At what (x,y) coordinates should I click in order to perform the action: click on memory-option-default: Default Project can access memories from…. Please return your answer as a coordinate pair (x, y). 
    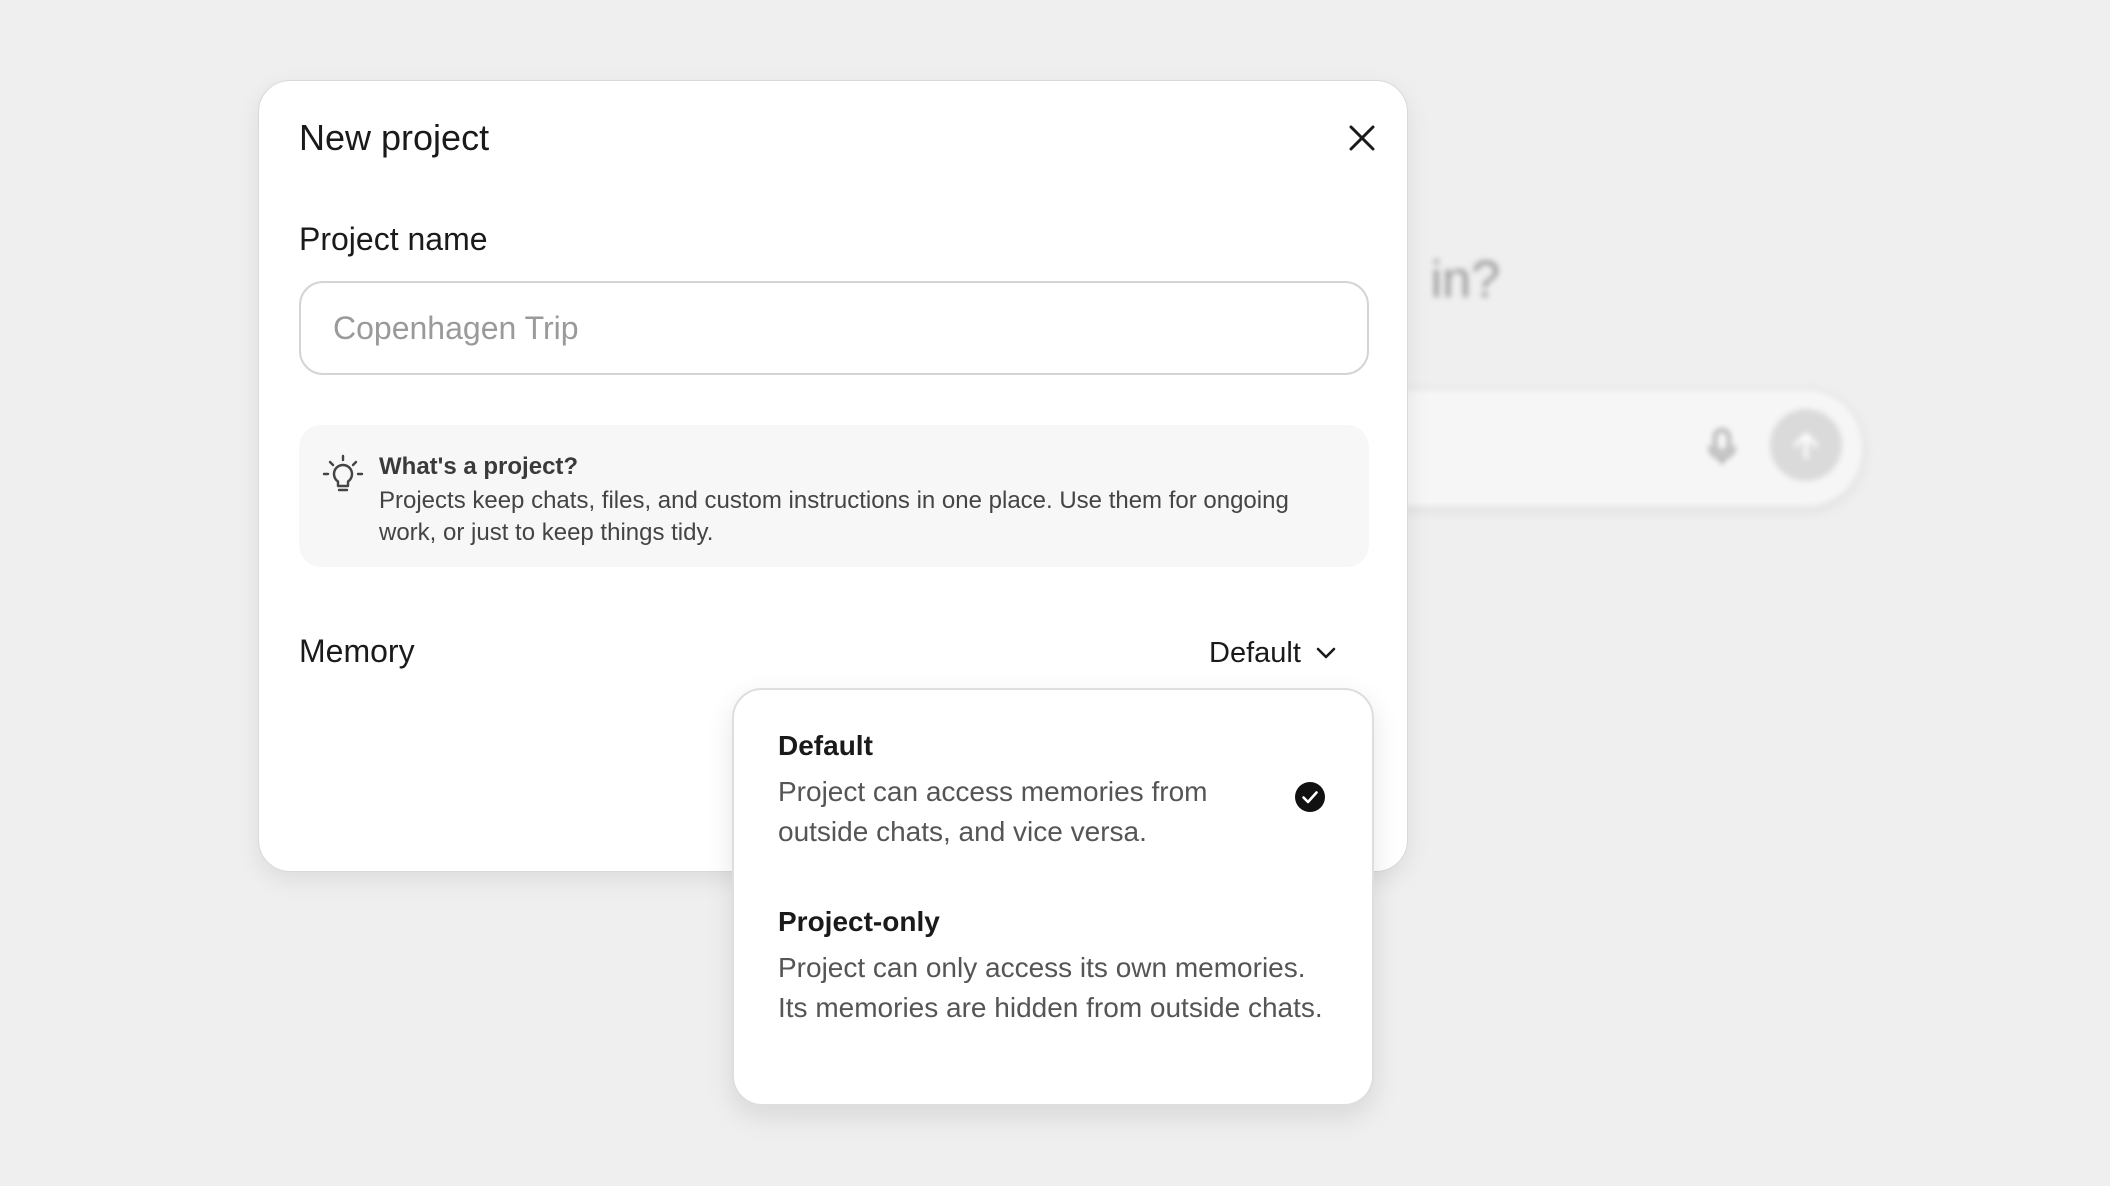
    Looking at the image, I should click on (1053, 789).